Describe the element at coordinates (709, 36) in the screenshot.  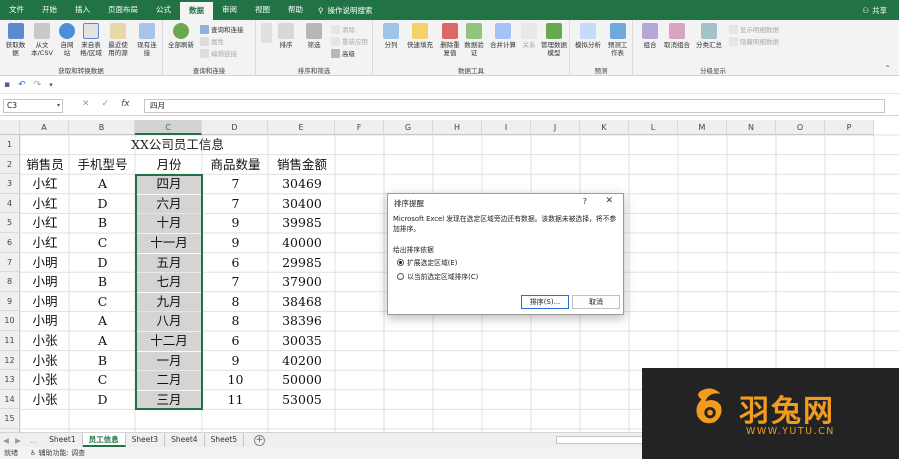
I see `subtotal-button: 分类汇总` at that location.